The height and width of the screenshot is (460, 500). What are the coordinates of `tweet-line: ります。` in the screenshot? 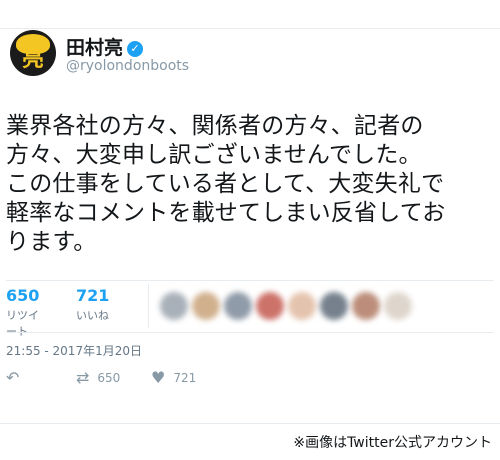 It's located at (51, 242).